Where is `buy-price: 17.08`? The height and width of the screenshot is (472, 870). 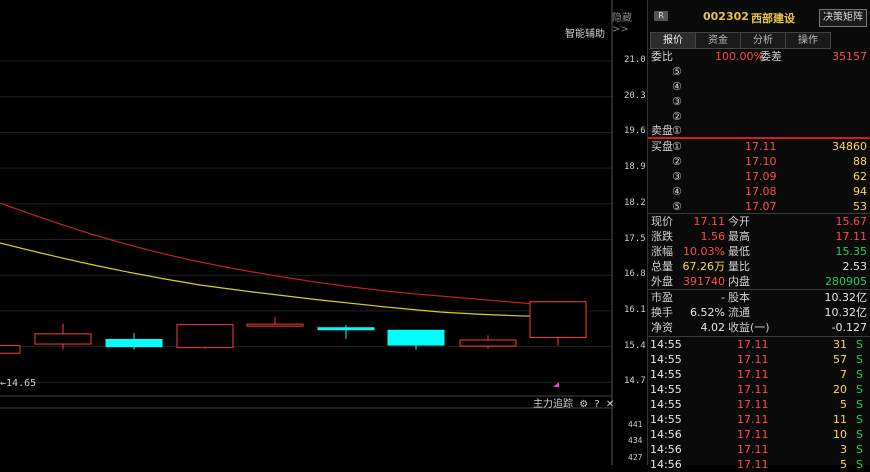
buy-price: 17.08 is located at coordinates (761, 191).